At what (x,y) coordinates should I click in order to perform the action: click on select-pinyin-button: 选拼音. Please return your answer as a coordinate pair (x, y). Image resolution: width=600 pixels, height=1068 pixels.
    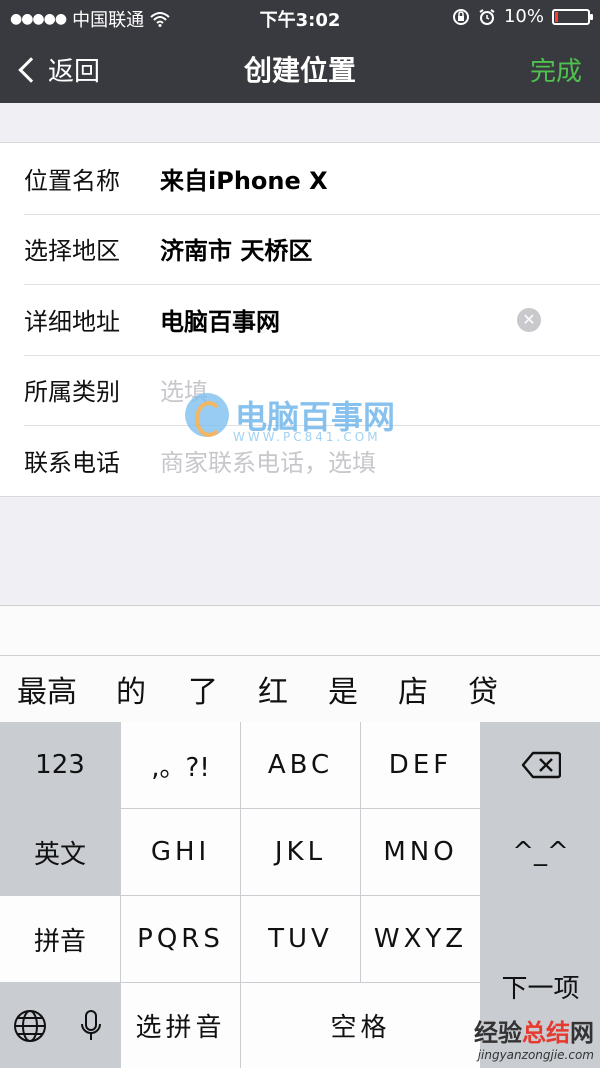
    Looking at the image, I should click on (180, 1025).